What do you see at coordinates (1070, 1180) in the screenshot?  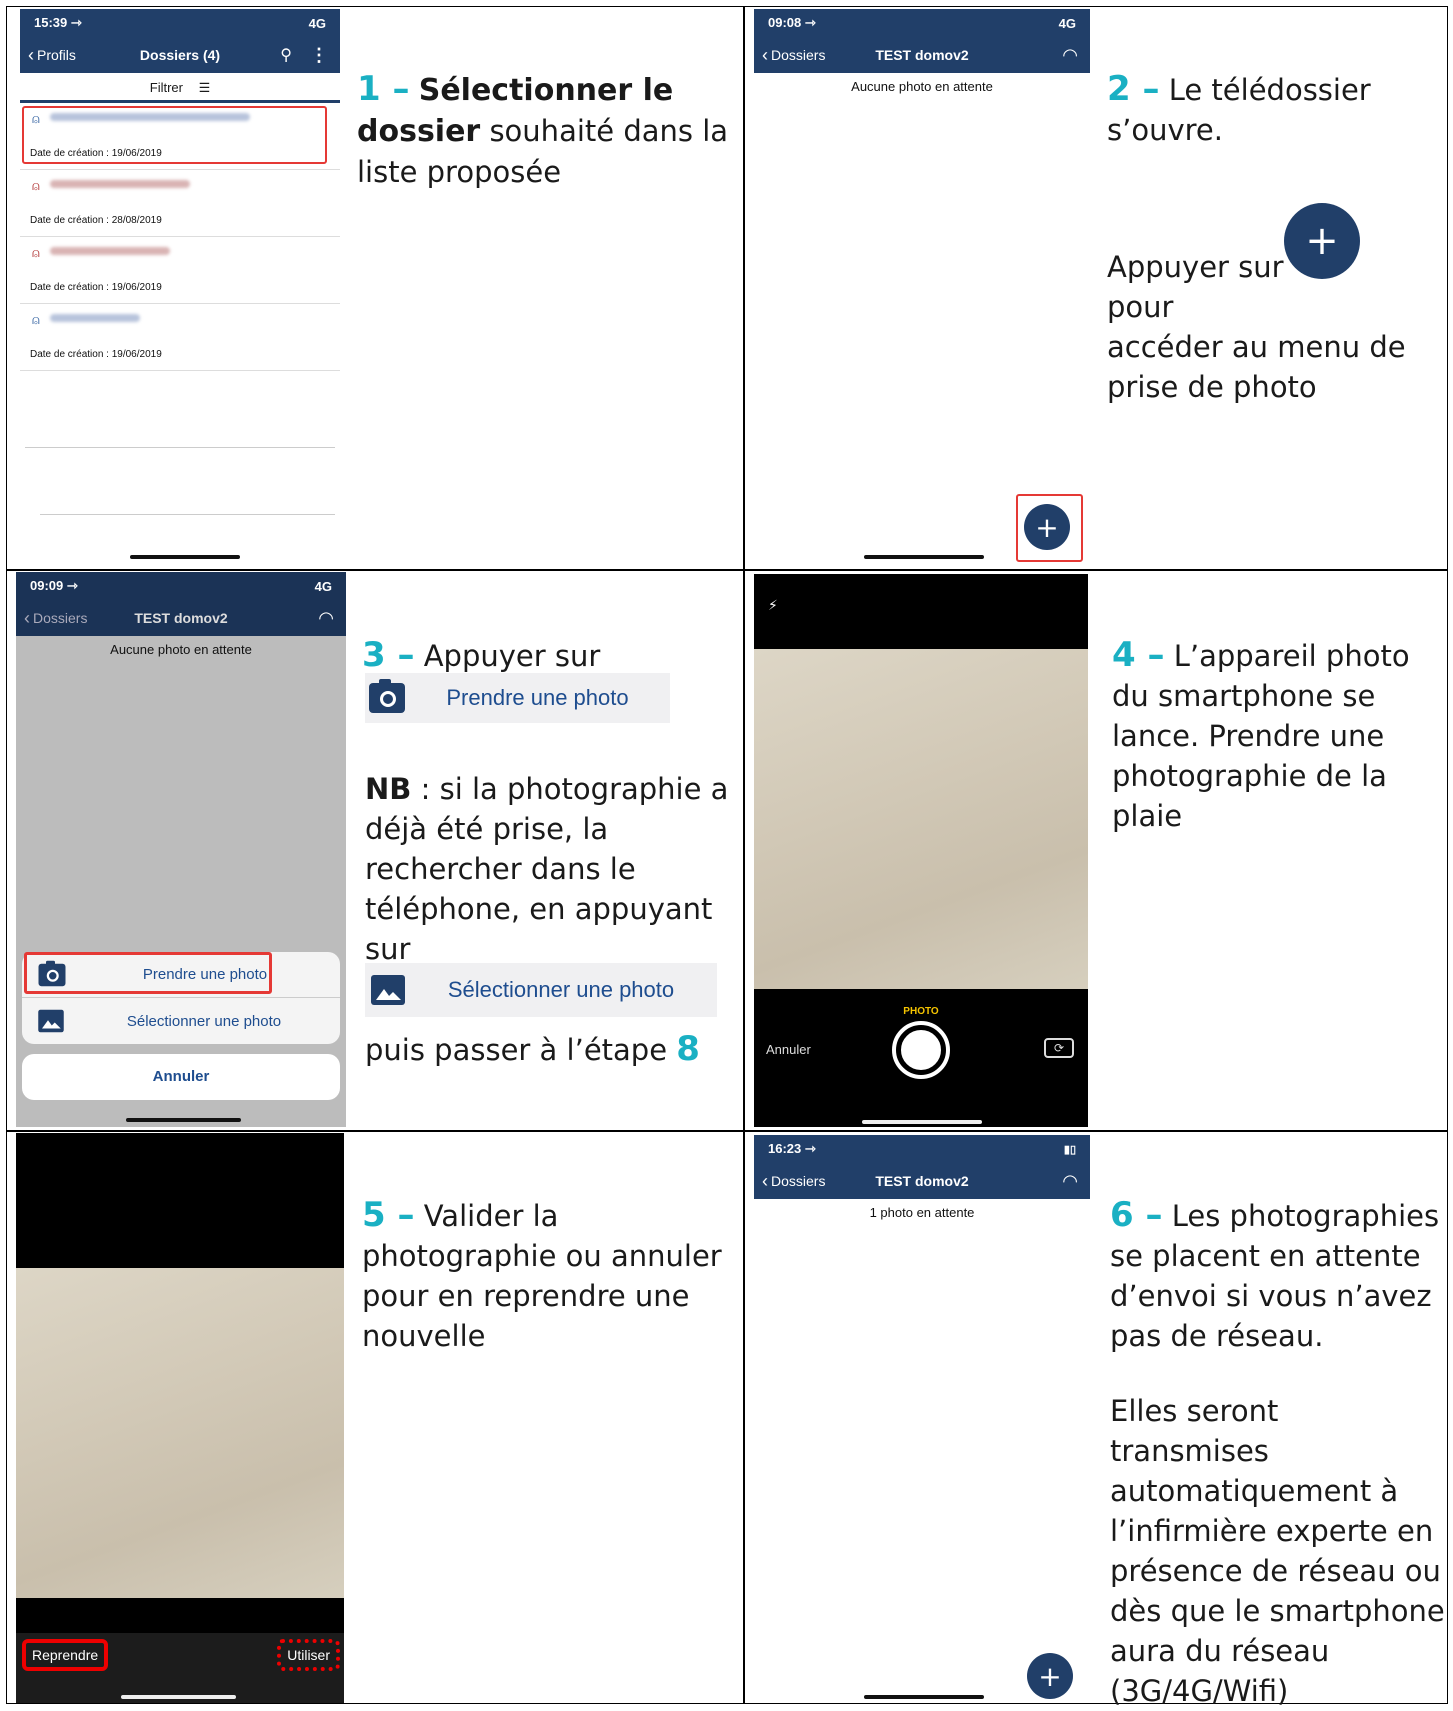 I see `wifi-off-icon: ◠` at bounding box center [1070, 1180].